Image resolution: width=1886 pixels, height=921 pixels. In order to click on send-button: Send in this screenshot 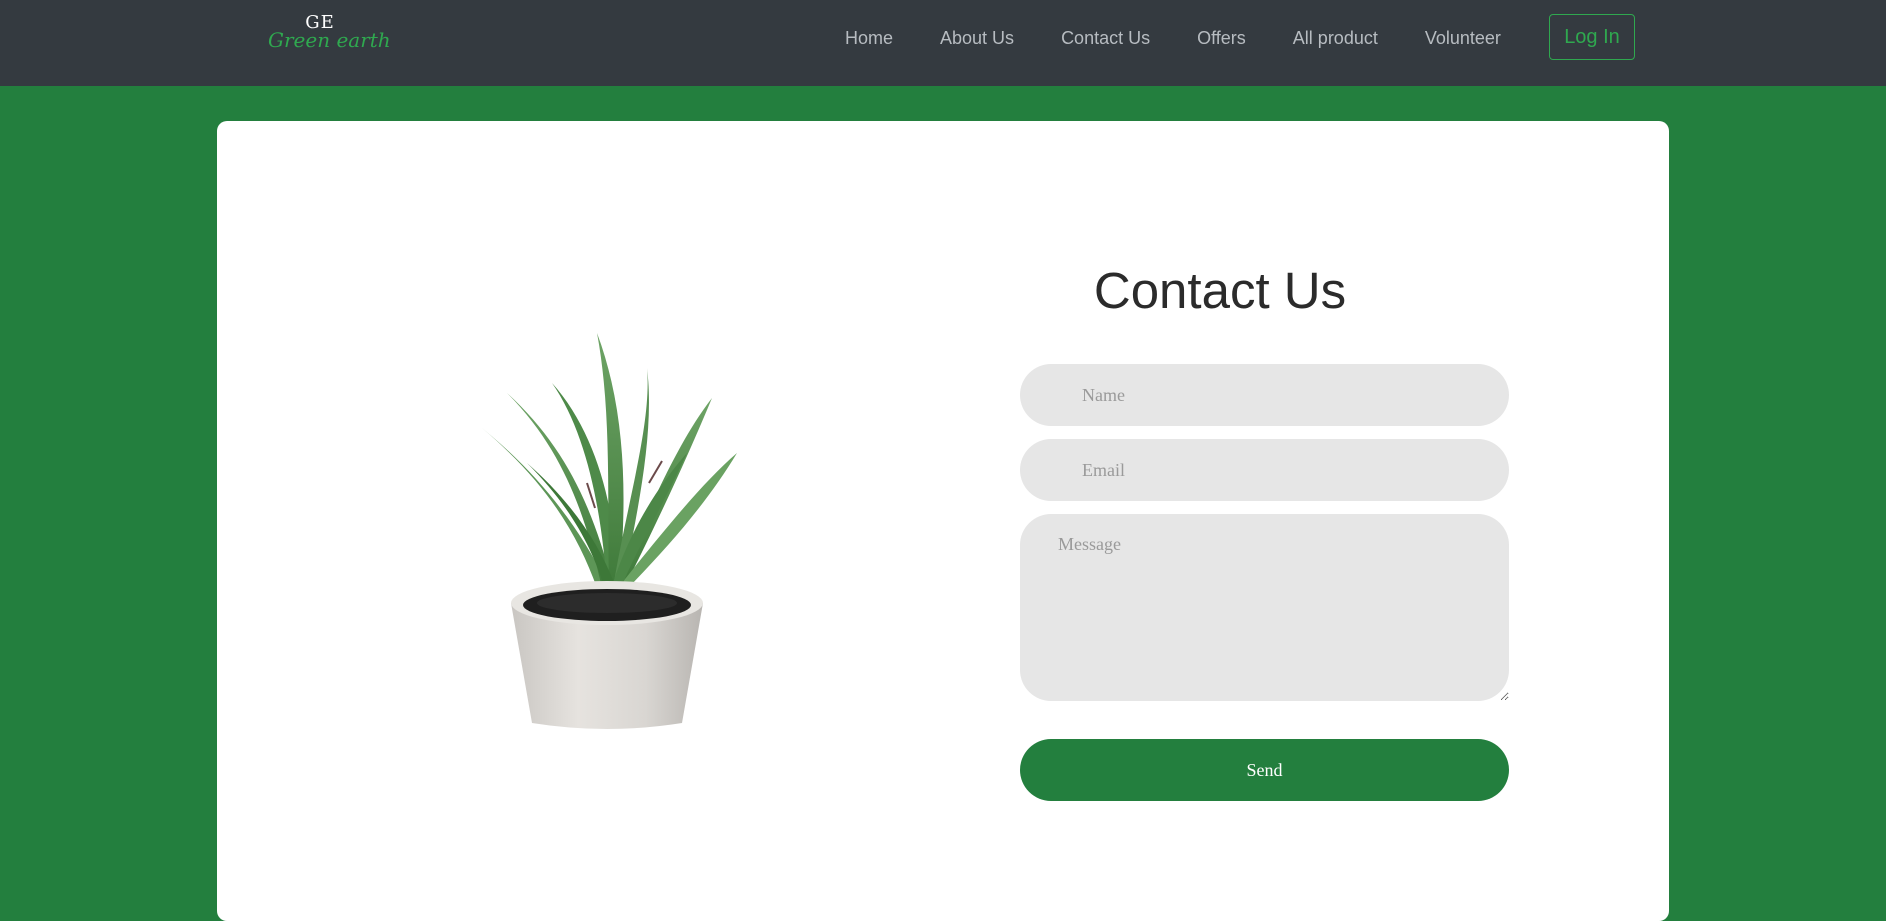, I will do `click(1264, 770)`.